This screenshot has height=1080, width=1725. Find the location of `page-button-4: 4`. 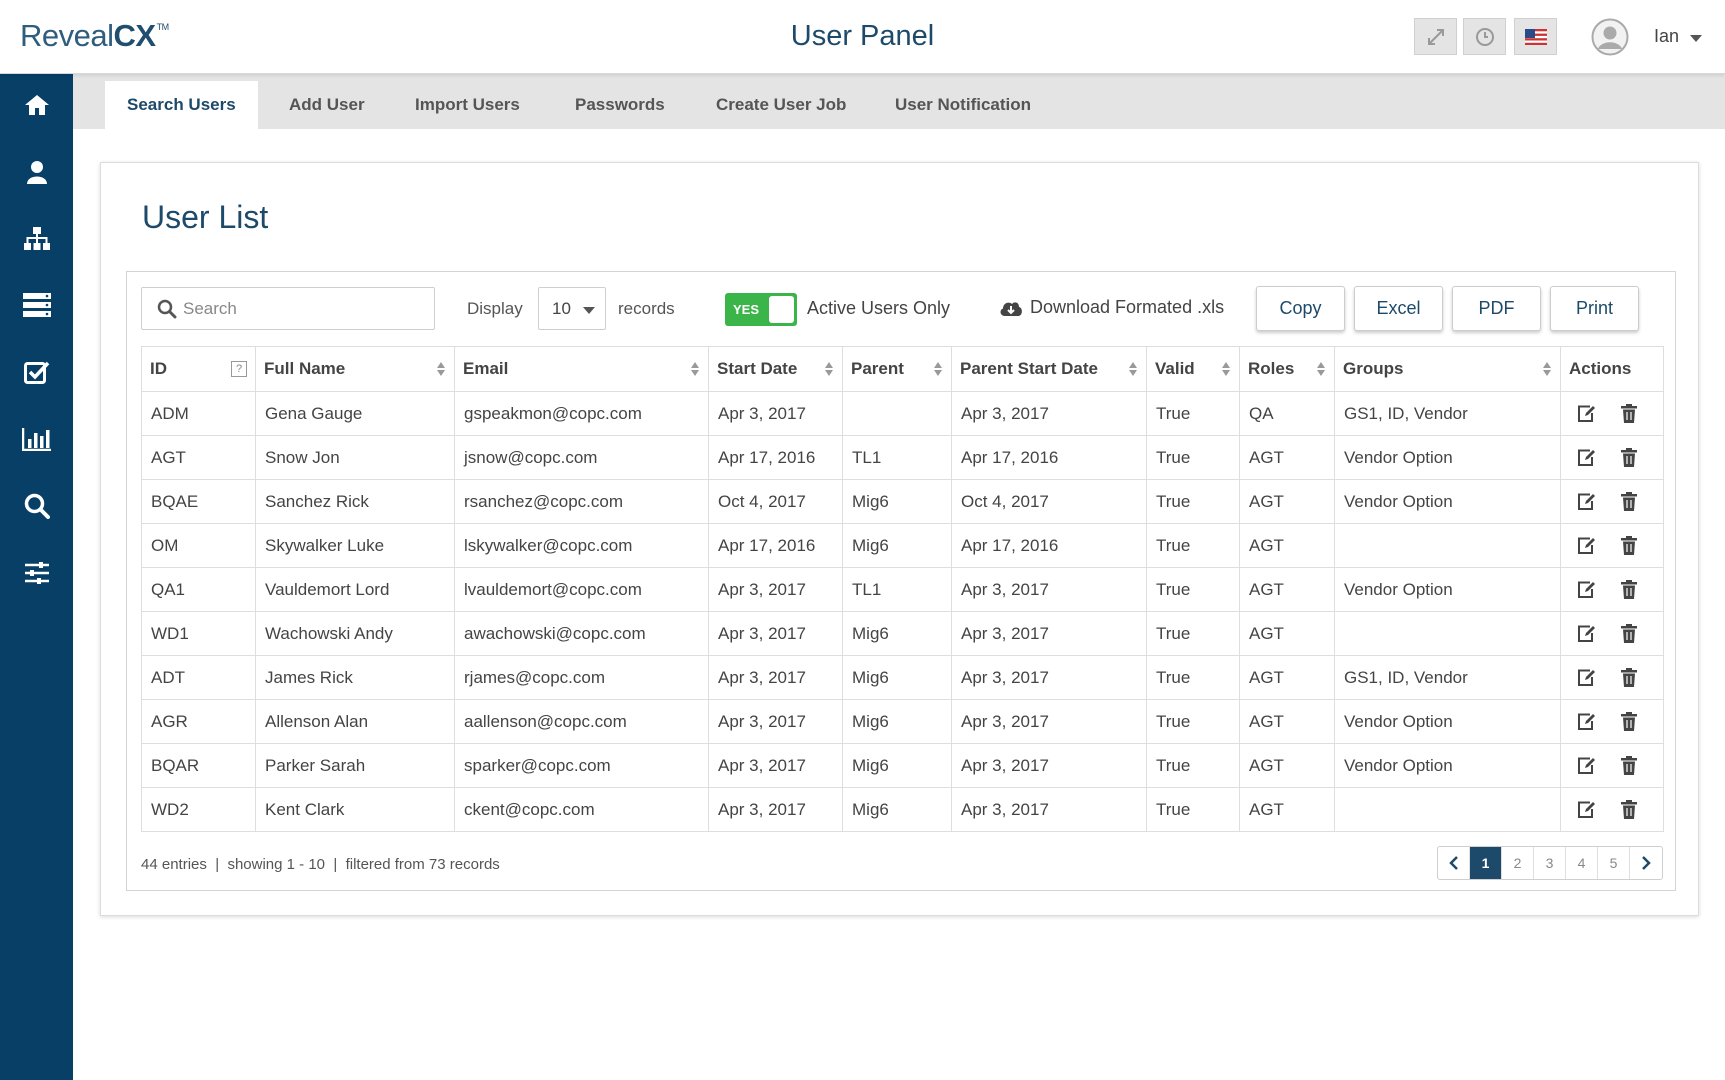

page-button-4: 4 is located at coordinates (1582, 863).